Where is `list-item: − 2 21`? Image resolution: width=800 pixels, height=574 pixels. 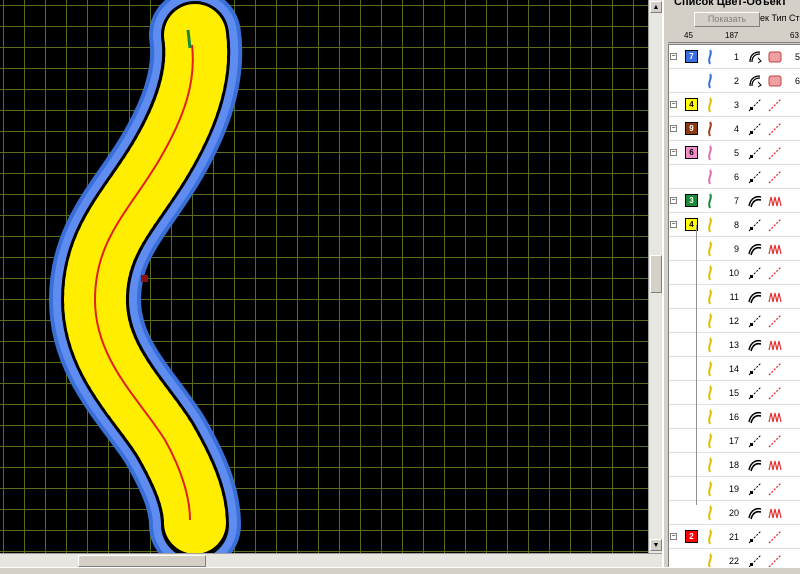
list-item: − 2 21 is located at coordinates (734, 537).